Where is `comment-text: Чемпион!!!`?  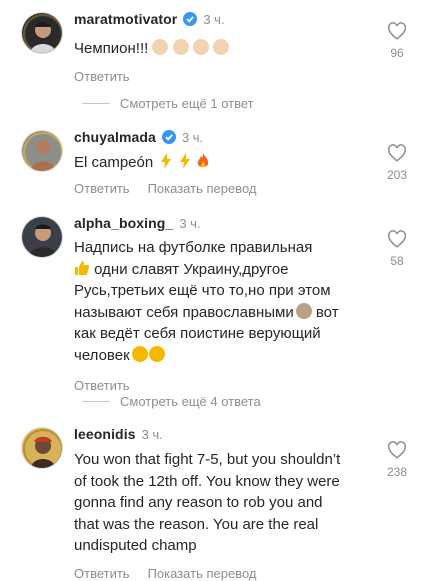
comment-text: Чемпион!!! is located at coordinates (224, 48).